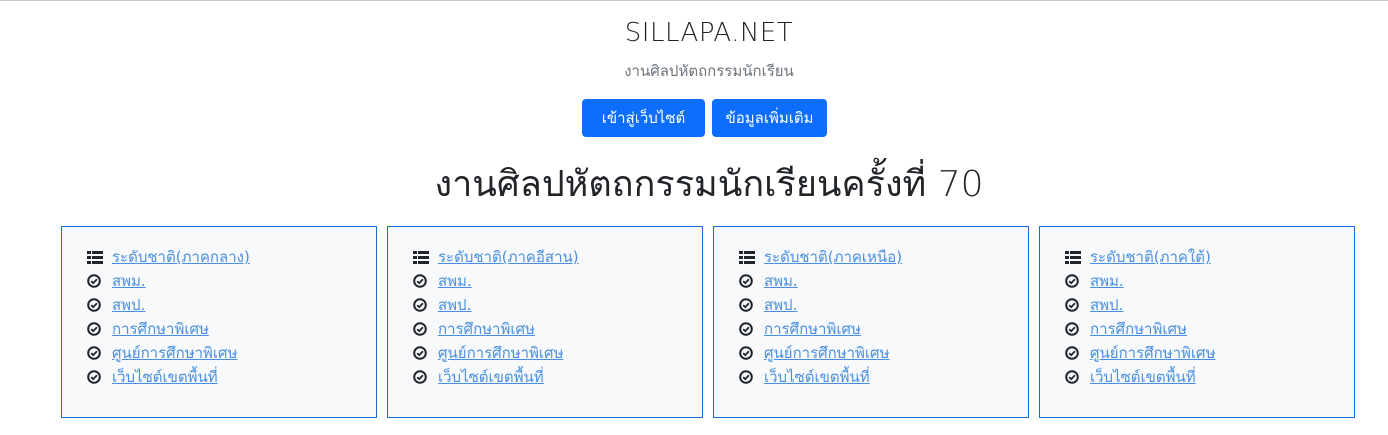  I want to click on list-item: ระดับชาติ(ภาคกลาง), so click(168, 257).